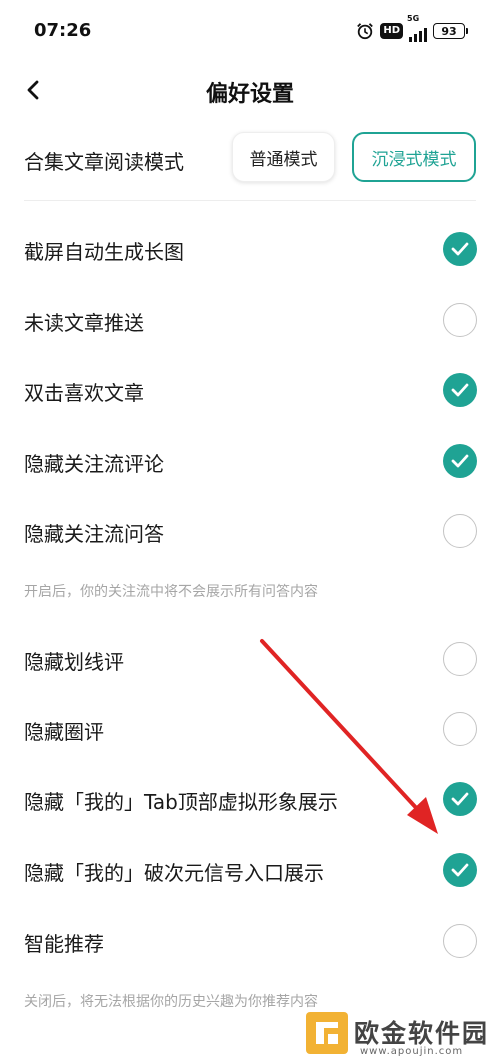 This screenshot has width=500, height=1061. I want to click on nav-bar: 偏好设置, so click(250, 90).